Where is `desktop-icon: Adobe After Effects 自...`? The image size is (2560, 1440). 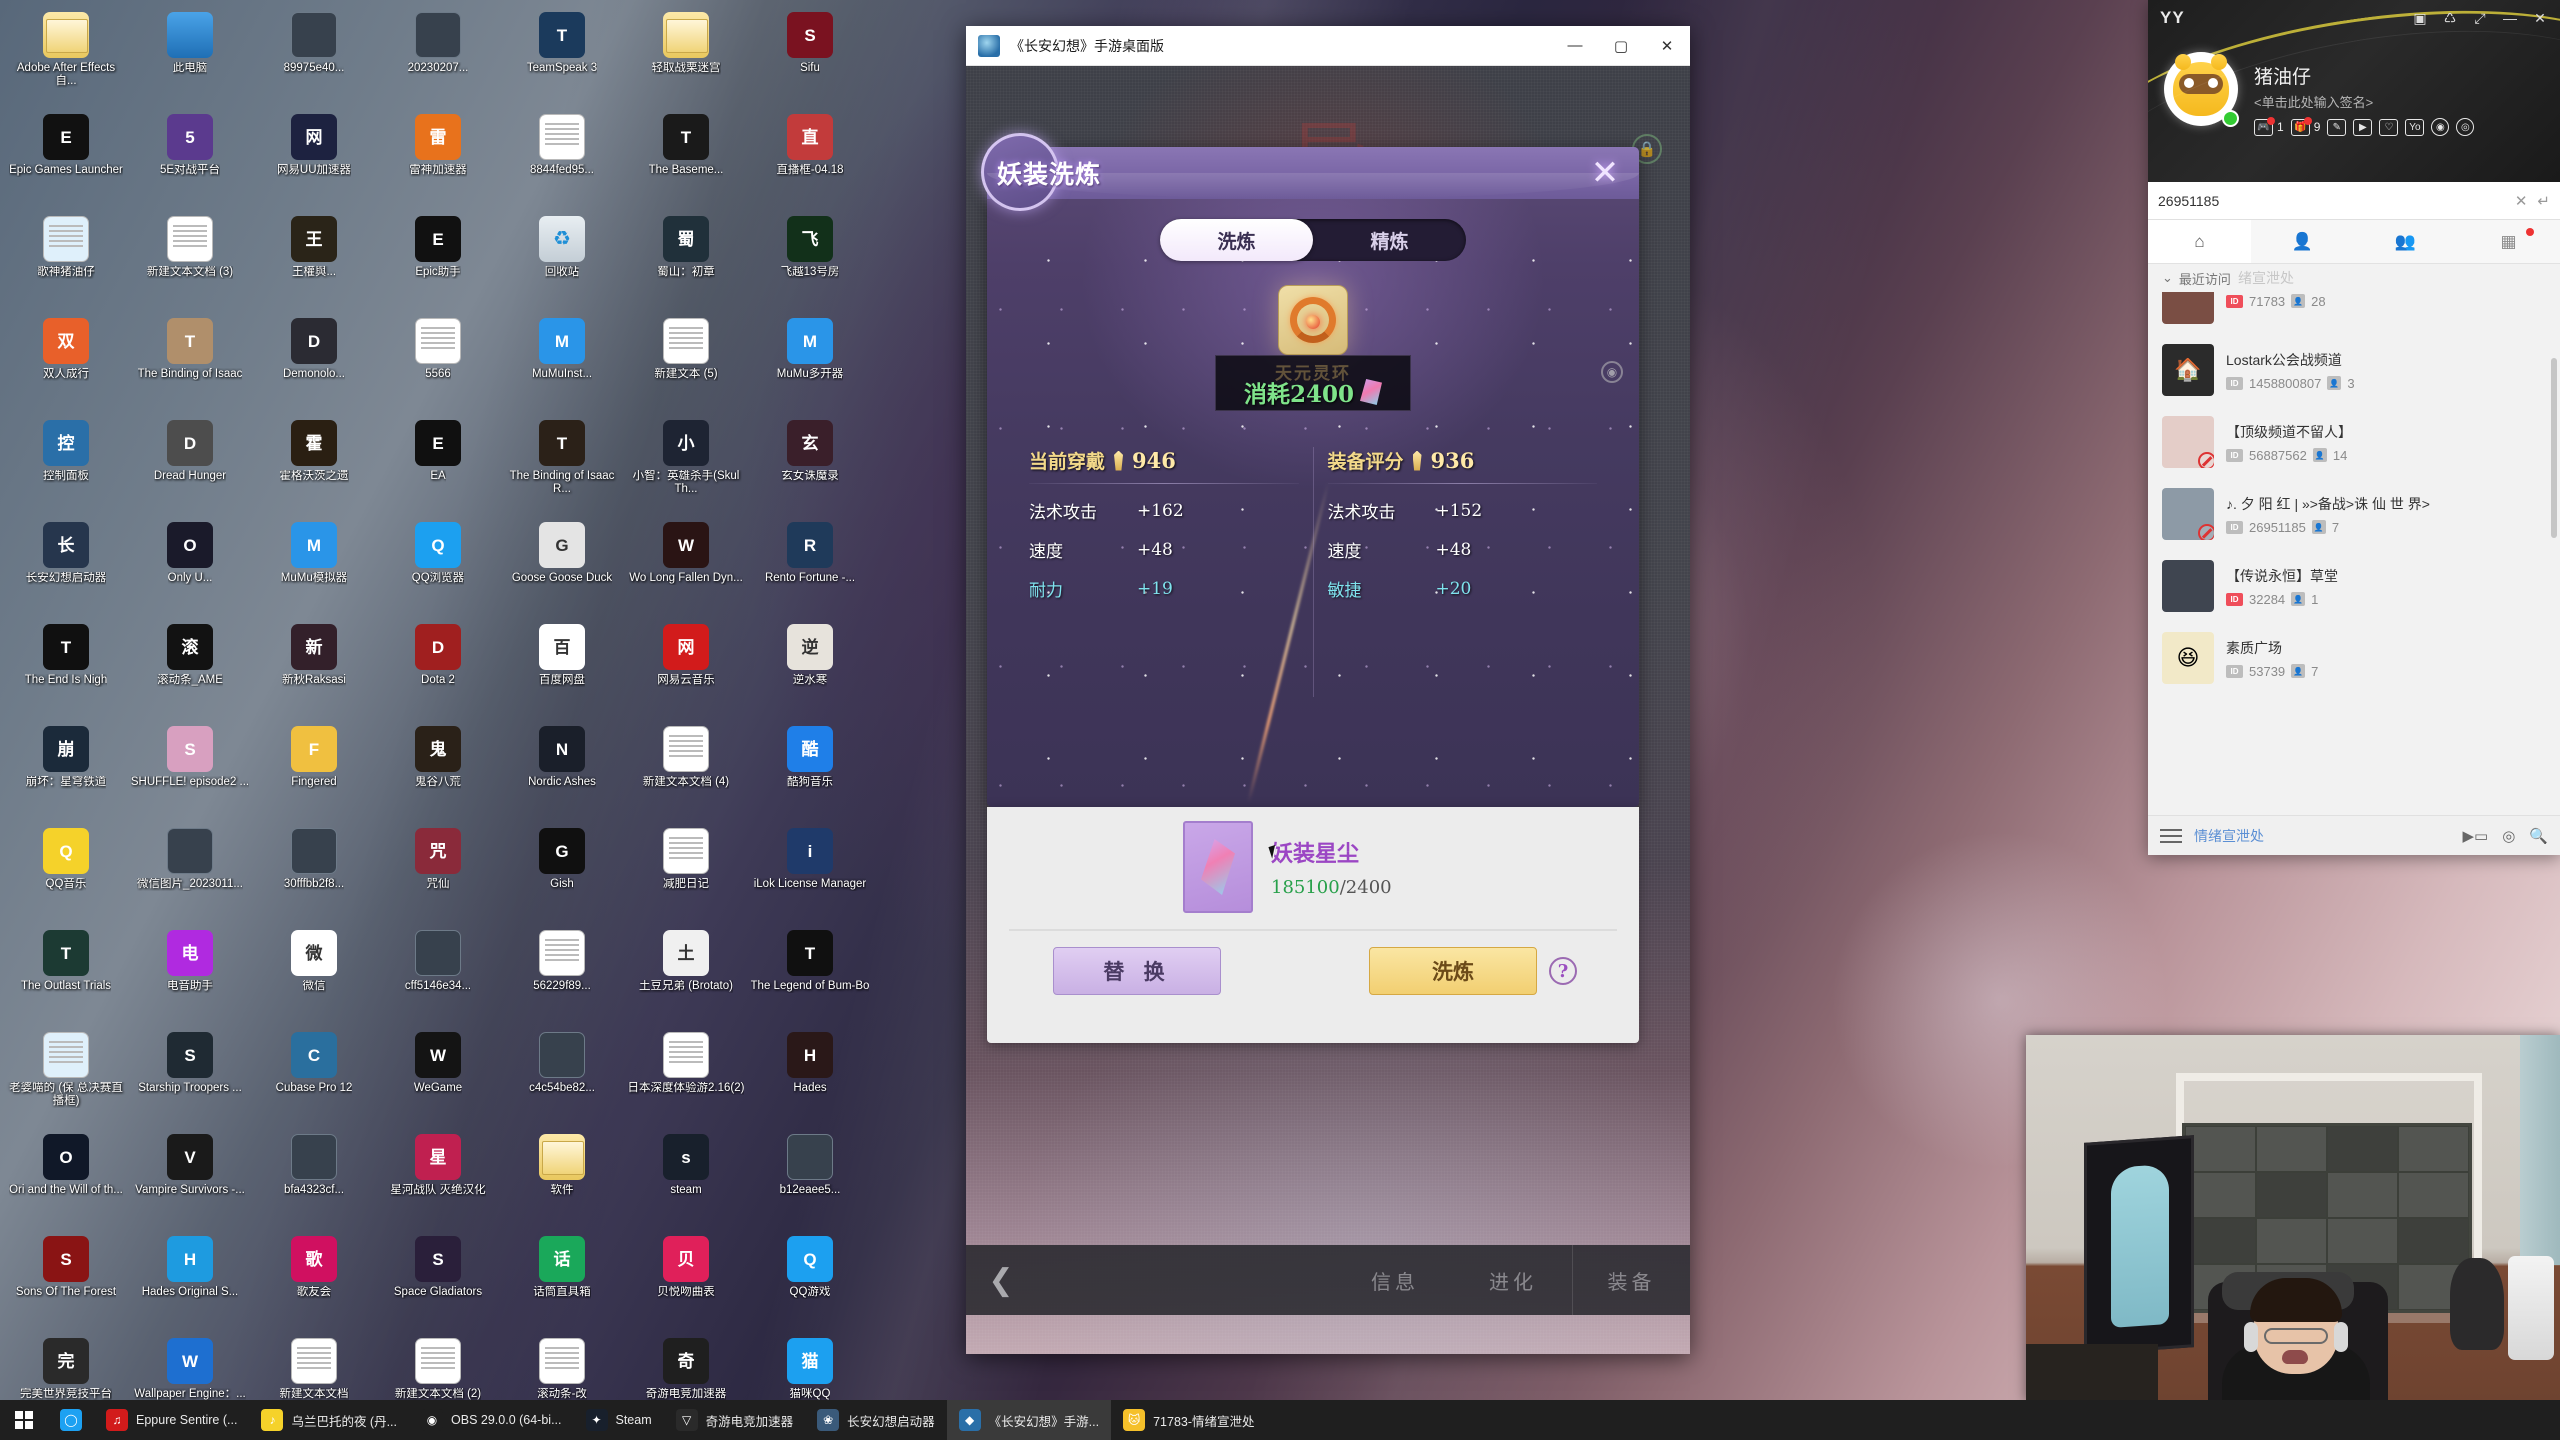 desktop-icon: Adobe After Effects 自... is located at coordinates (66, 57).